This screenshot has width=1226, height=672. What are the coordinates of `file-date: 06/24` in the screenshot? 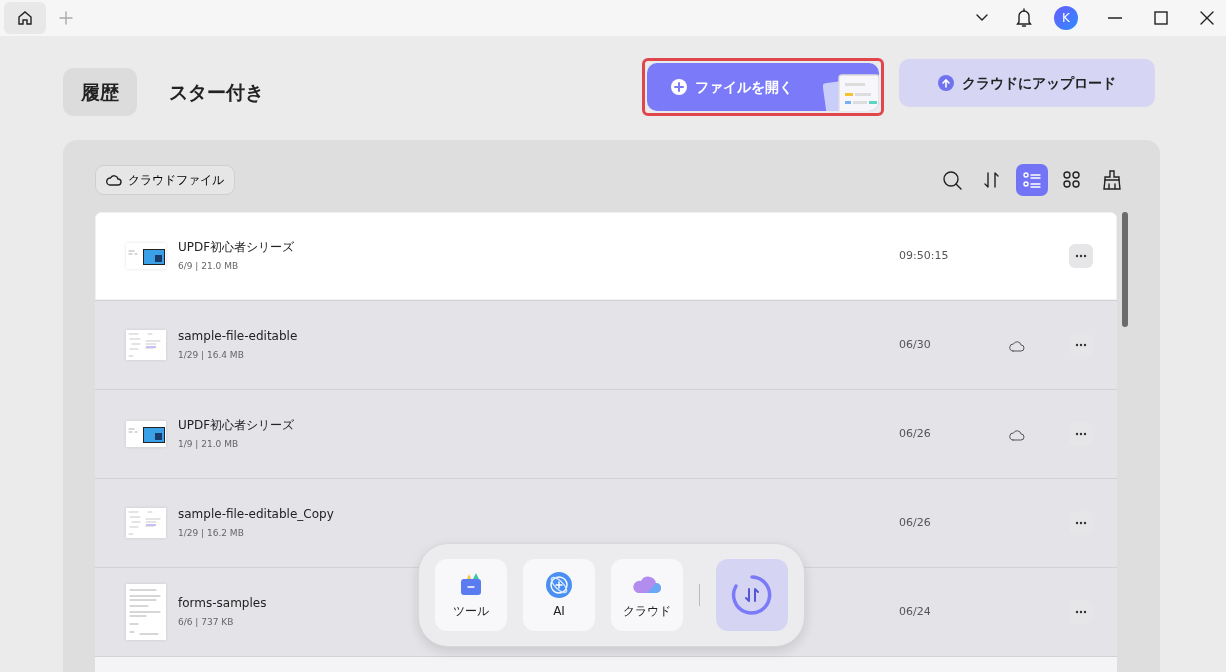 It's located at (915, 611).